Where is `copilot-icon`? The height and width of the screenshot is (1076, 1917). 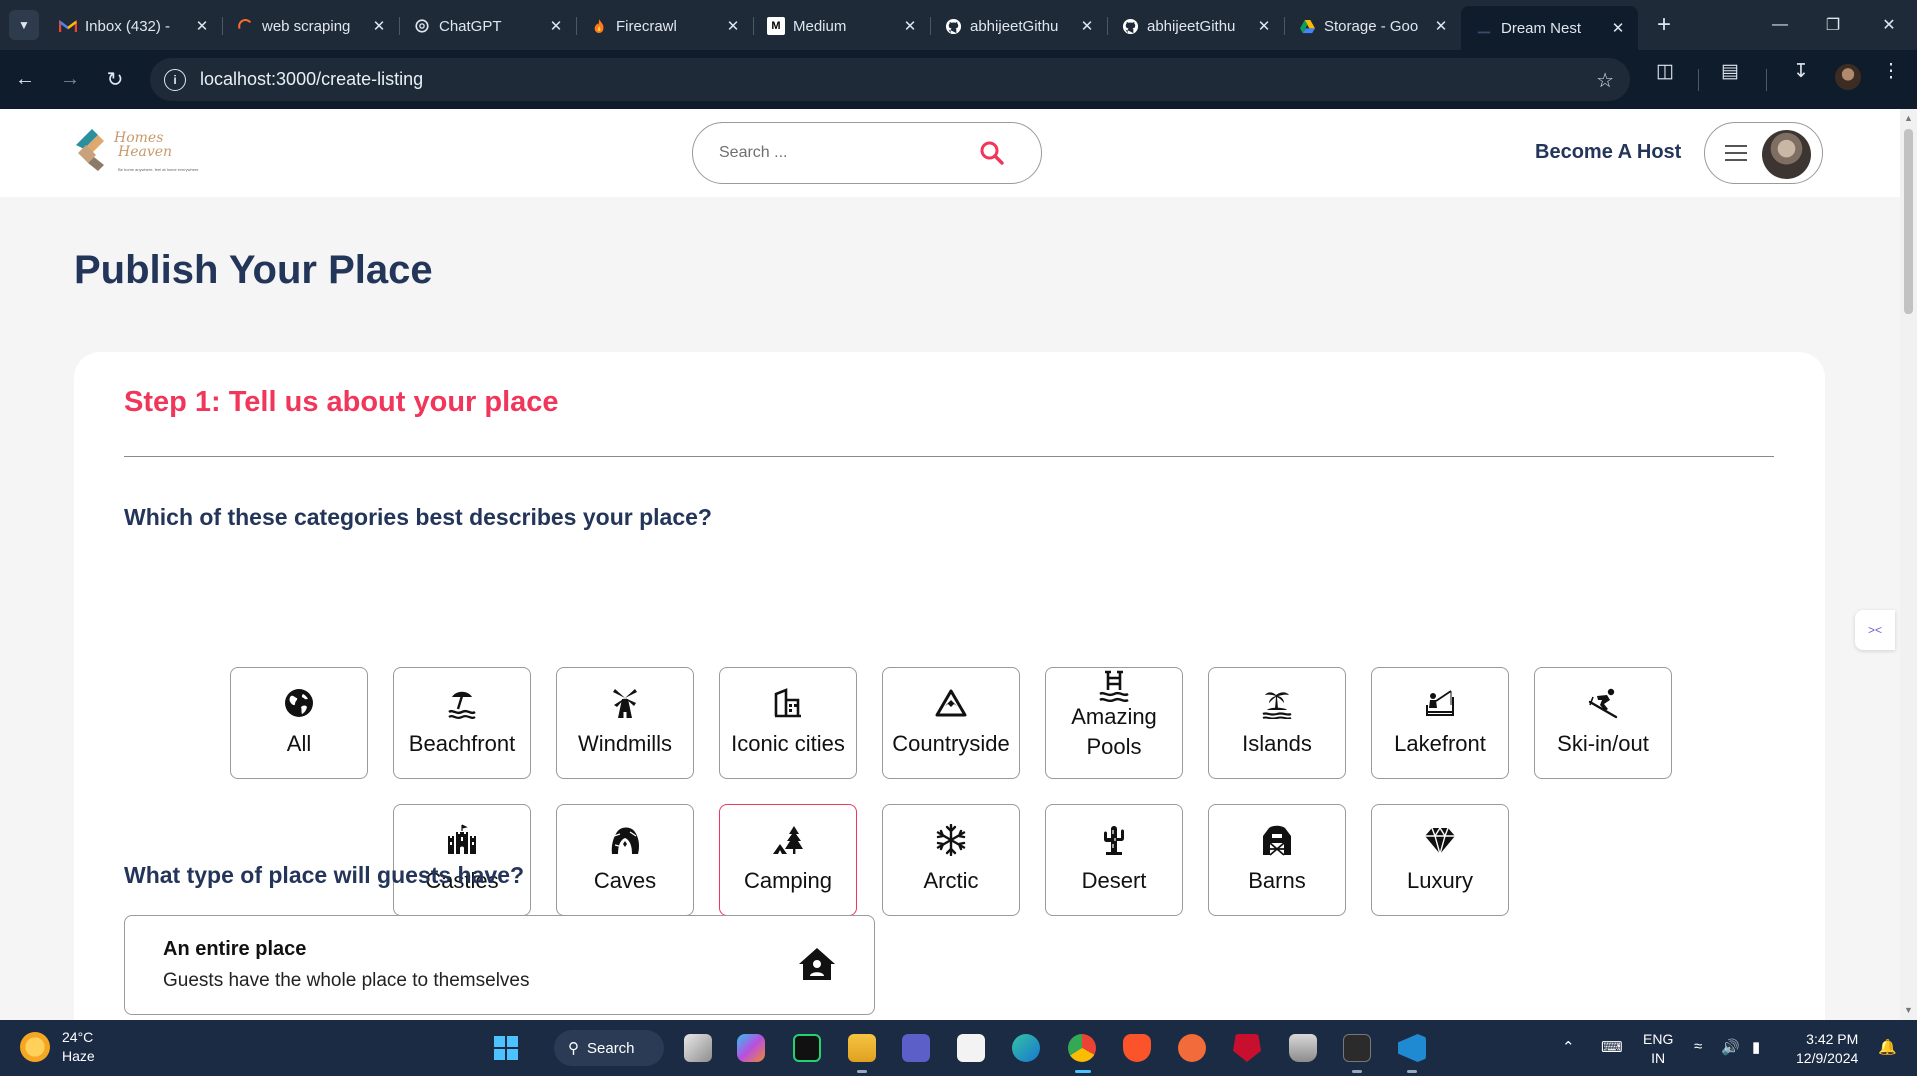 copilot-icon is located at coordinates (751, 1048).